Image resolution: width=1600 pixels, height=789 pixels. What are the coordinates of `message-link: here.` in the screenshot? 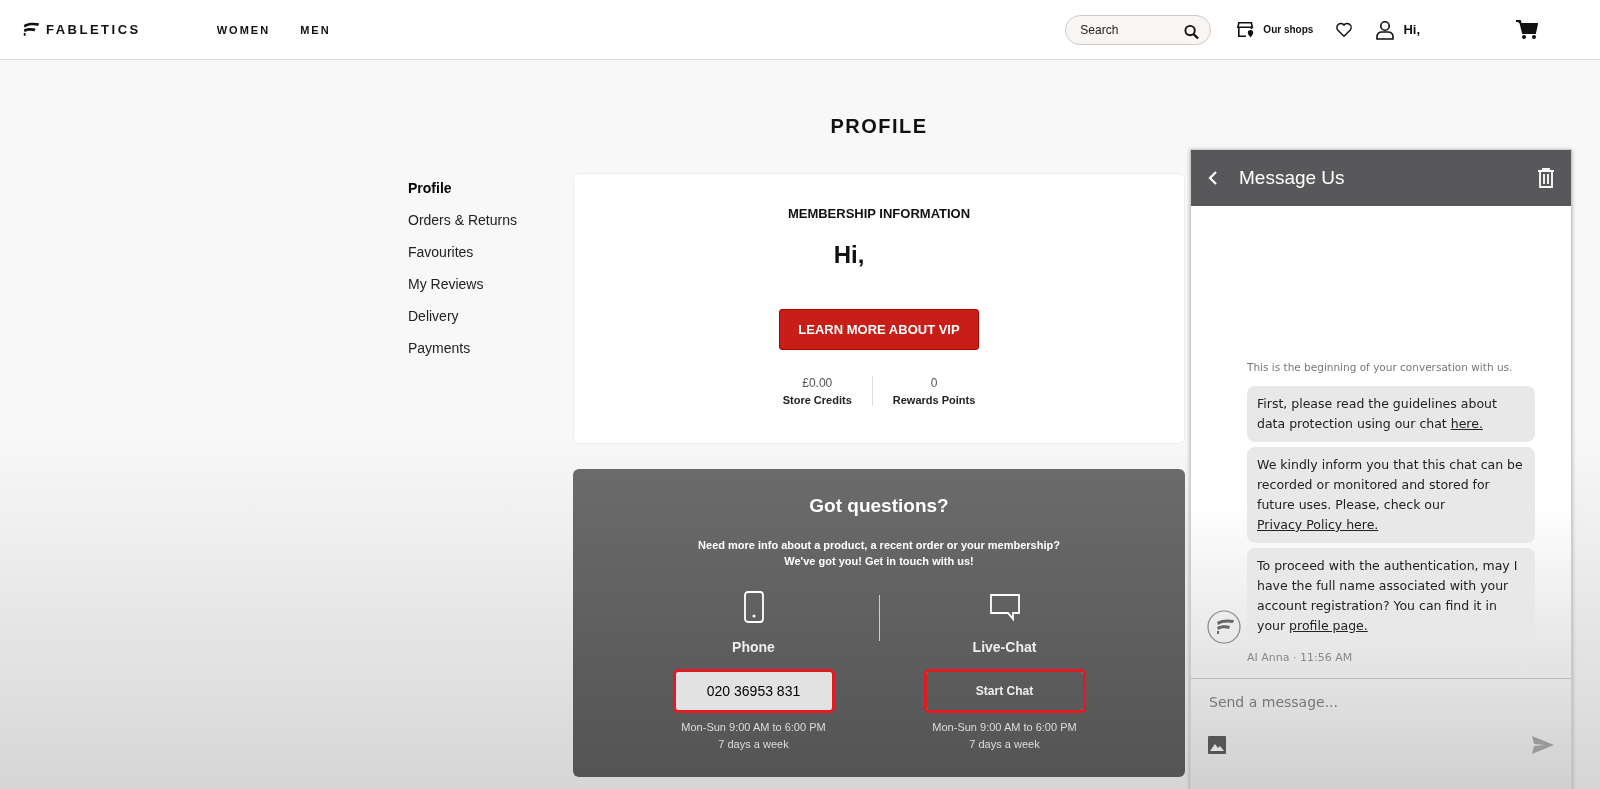 It's located at (1466, 423).